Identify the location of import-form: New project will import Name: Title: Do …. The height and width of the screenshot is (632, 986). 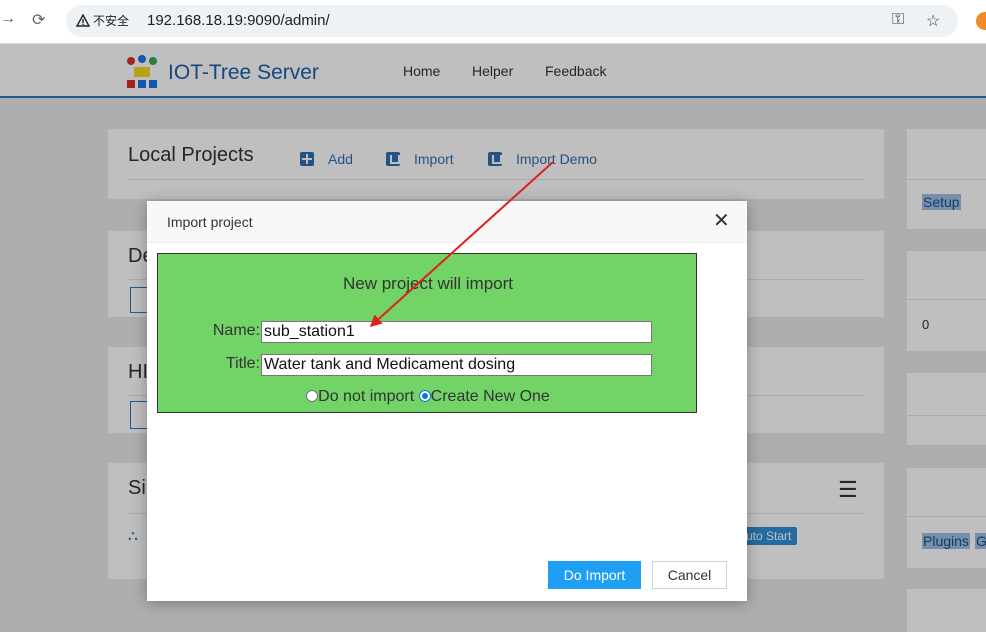
(427, 333).